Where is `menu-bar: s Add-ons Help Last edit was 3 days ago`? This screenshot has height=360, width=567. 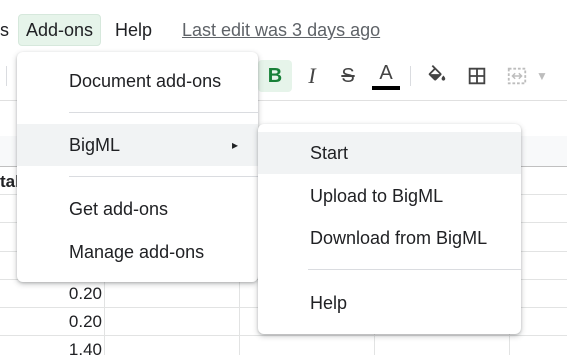
menu-bar: s Add-ons Help Last edit was 3 days ago is located at coordinates (283, 30).